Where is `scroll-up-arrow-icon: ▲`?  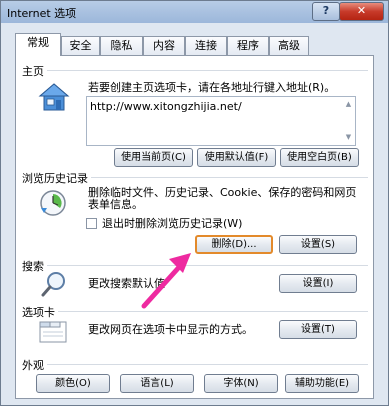 scroll-up-arrow-icon: ▲ is located at coordinates (348, 104).